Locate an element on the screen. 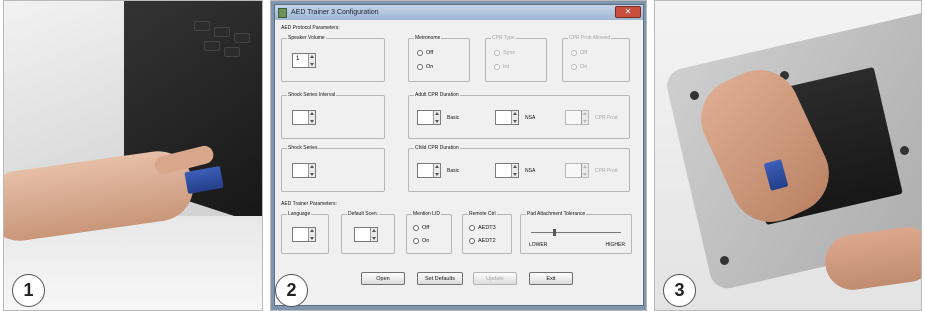 The width and height of the screenshot is (925, 311). speaker-volume-label: Speaker Volume is located at coordinates (306, 38).